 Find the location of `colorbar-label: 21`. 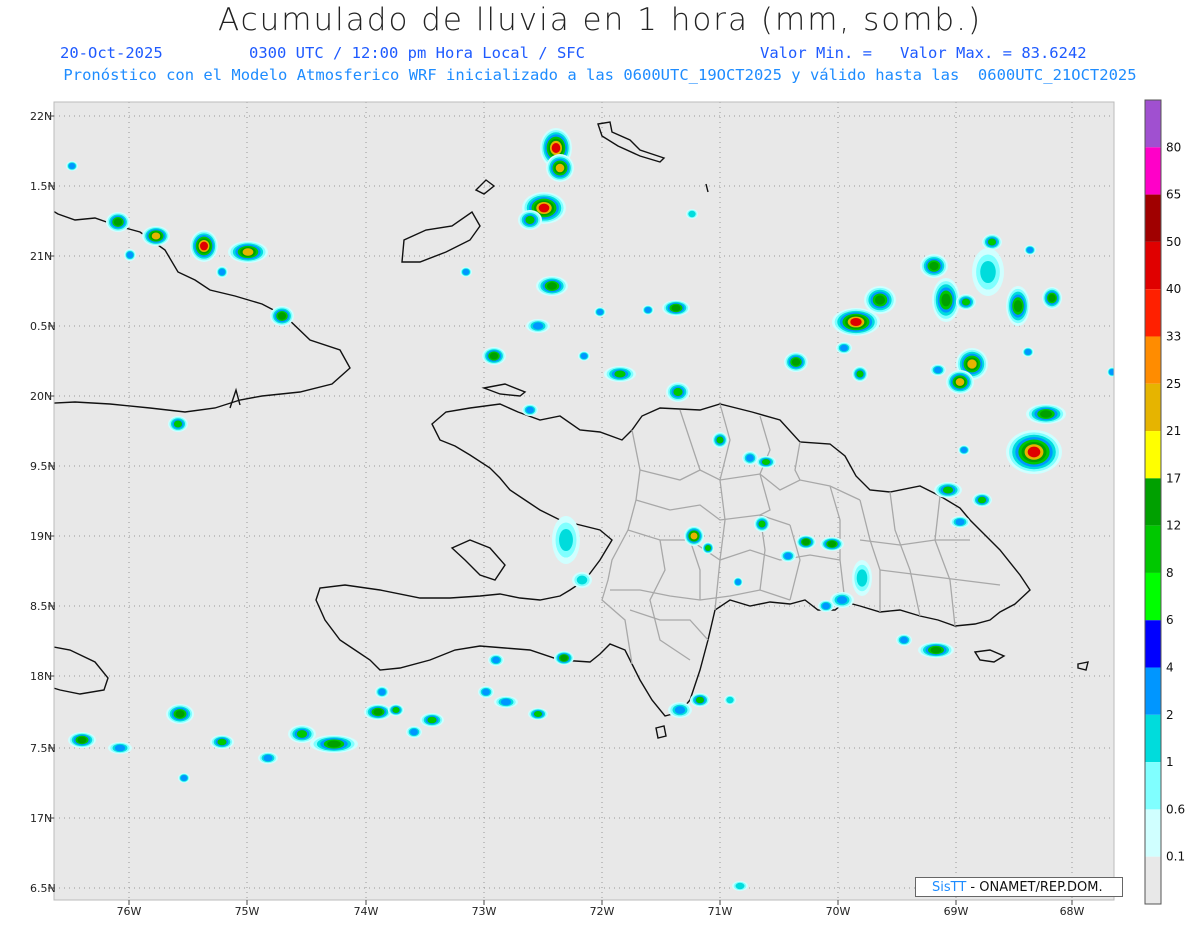

colorbar-label: 21 is located at coordinates (1173, 431).